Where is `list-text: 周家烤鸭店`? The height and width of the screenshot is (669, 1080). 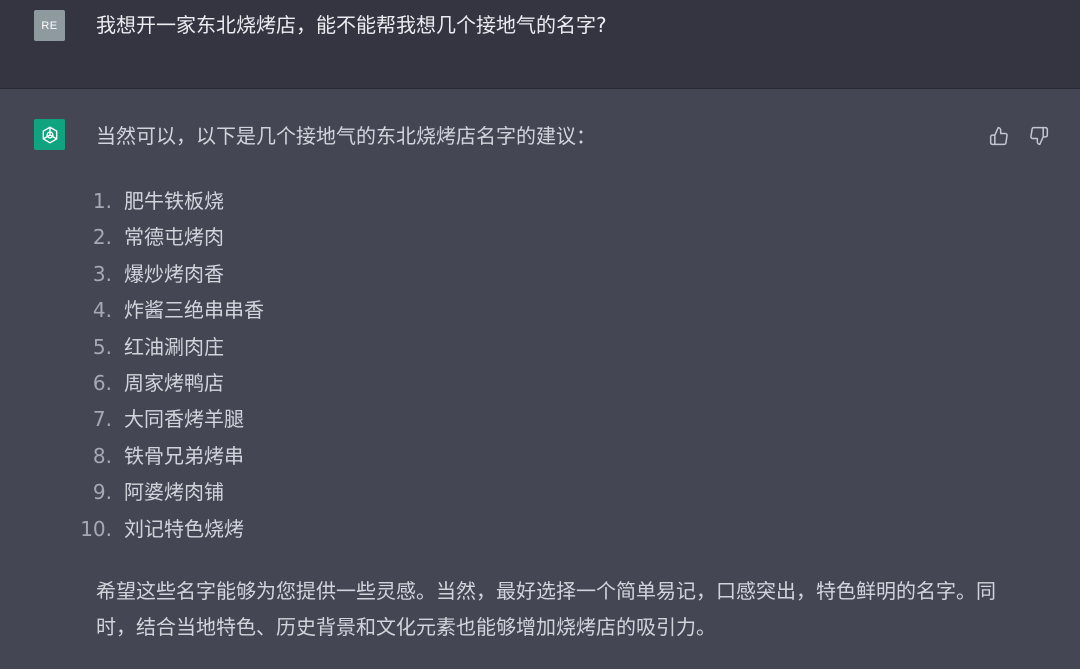
list-text: 周家烤鸭店 is located at coordinates (174, 382).